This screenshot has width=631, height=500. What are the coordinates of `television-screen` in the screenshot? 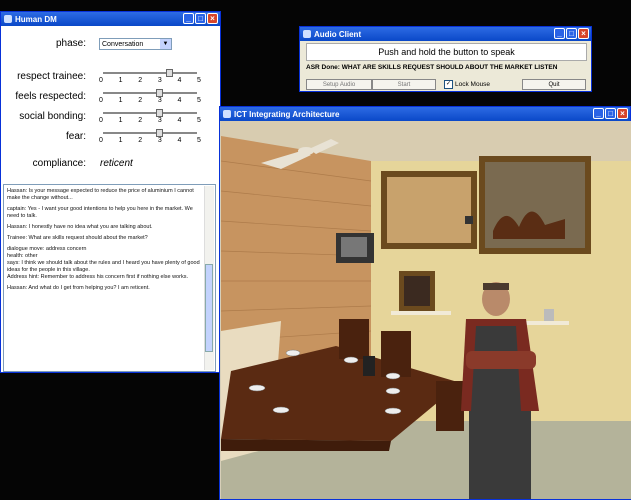 It's located at (354, 247).